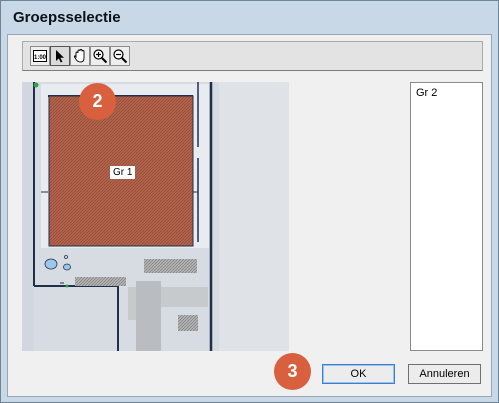 The image size is (499, 403). Describe the element at coordinates (252, 56) in the screenshot. I see `toolbar: 1:00` at that location.